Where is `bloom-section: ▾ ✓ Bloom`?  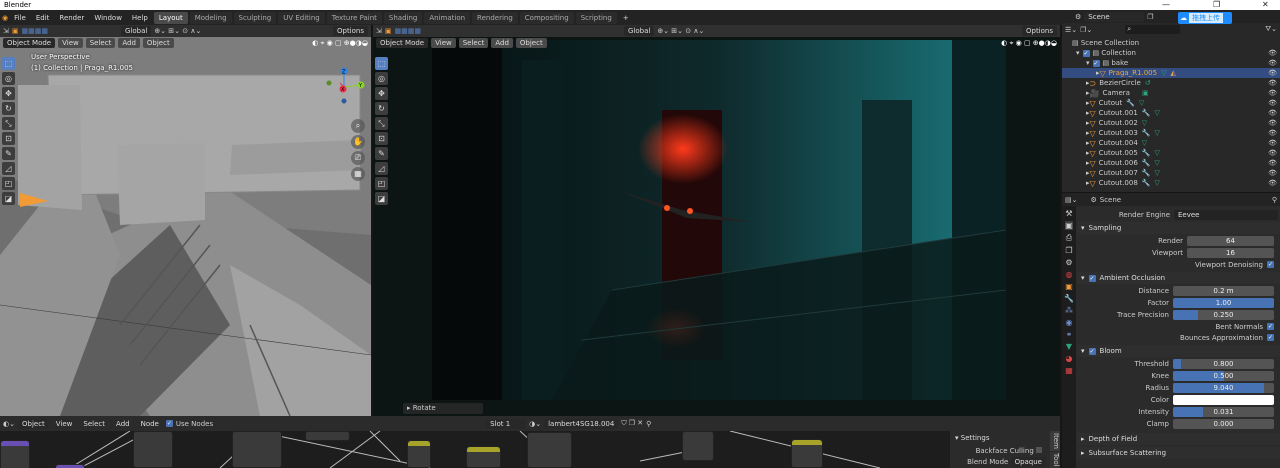
bloom-section: ▾ ✓ Bloom is located at coordinates (1178, 351).